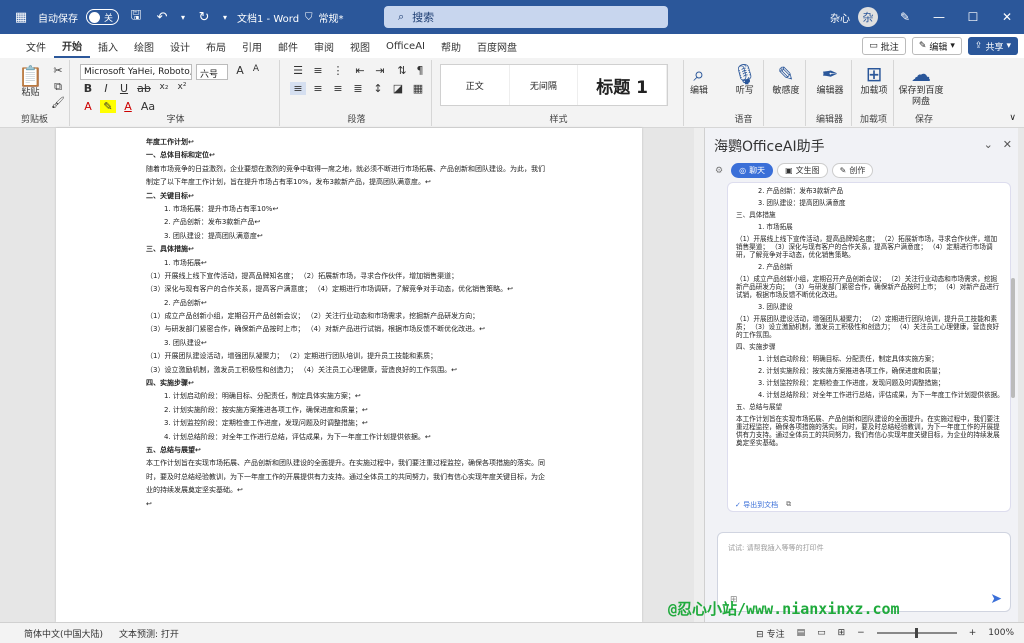 This screenshot has width=1024, height=643. What do you see at coordinates (394, 142) in the screenshot?
I see `document-line: 年度工作计划↩` at bounding box center [394, 142].